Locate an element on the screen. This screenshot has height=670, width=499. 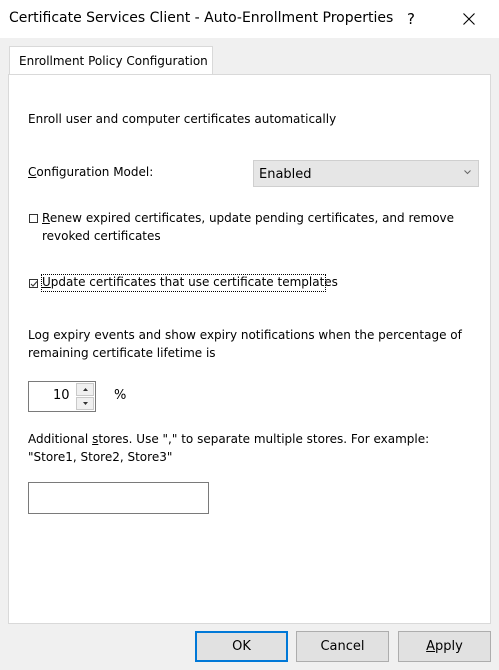
update-checkbox is located at coordinates (33, 283).